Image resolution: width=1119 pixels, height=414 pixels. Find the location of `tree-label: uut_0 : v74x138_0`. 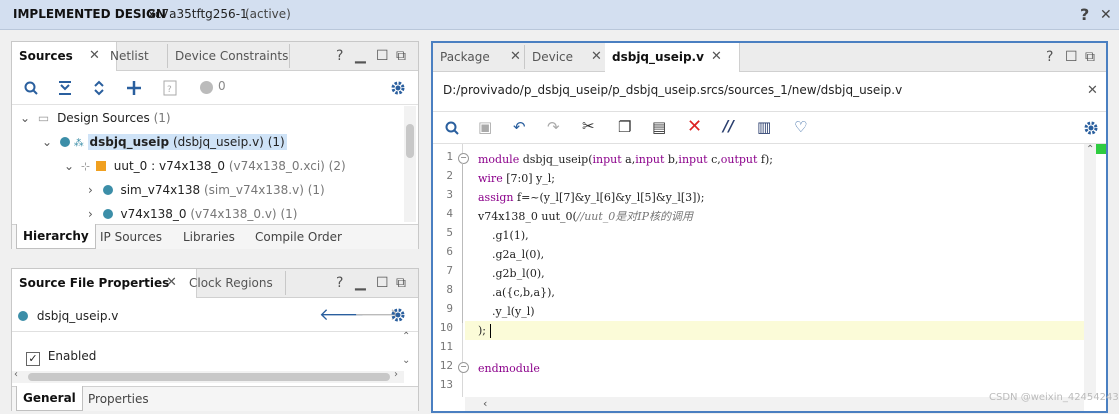

tree-label: uut_0 : v74x138_0 is located at coordinates (169, 166).